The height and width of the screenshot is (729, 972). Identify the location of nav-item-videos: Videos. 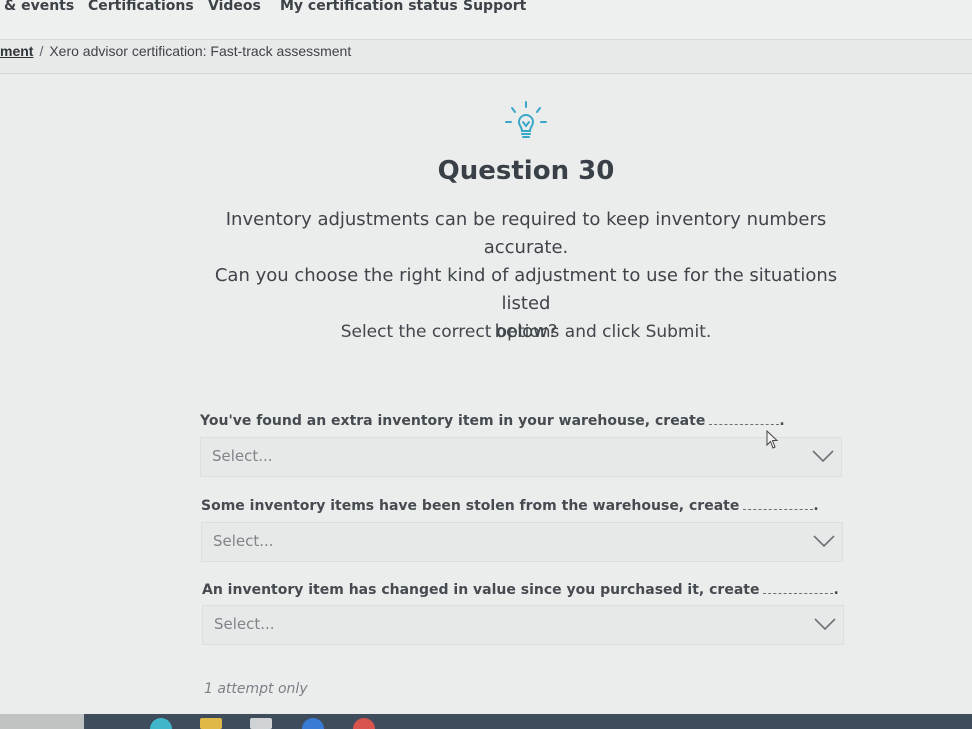
(234, 7).